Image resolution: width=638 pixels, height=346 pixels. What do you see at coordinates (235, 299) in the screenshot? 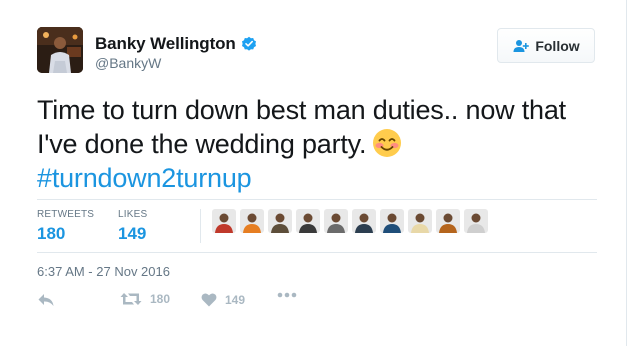
I see `like-count: 149` at bounding box center [235, 299].